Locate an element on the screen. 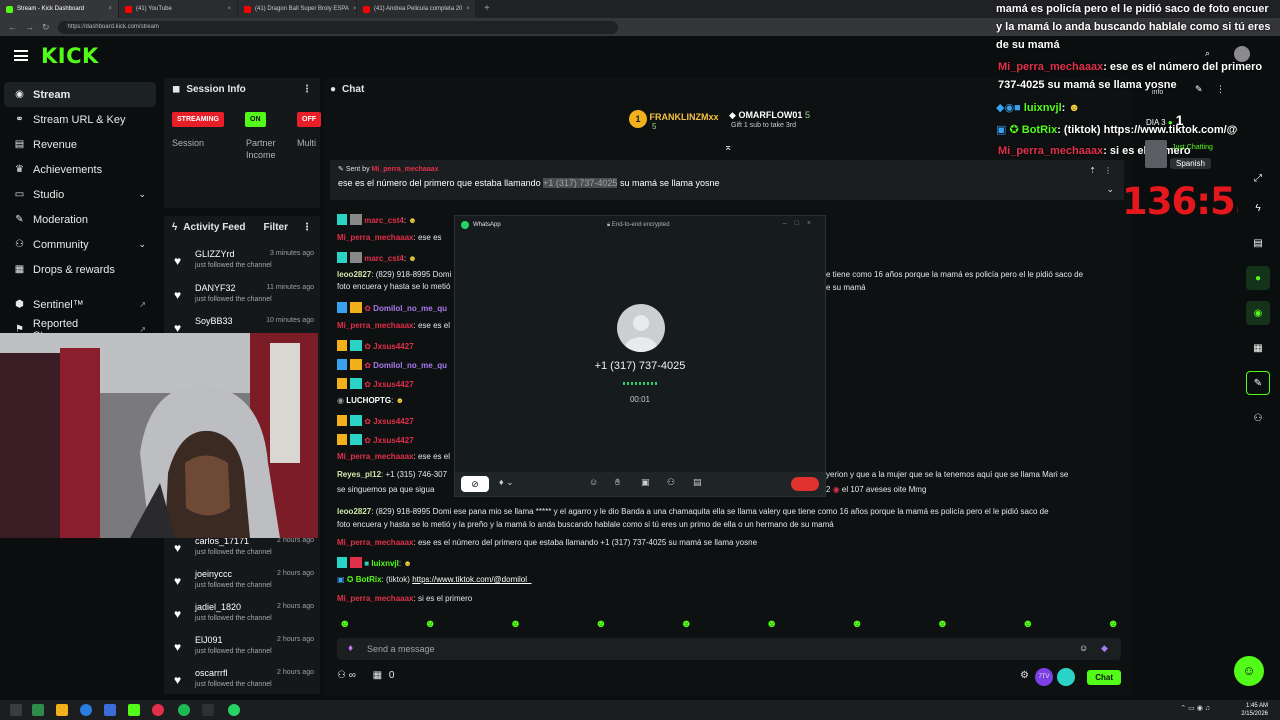 Image resolution: width=1280 pixels, height=720 pixels. chat-username: BotRix is located at coordinates (369, 579).